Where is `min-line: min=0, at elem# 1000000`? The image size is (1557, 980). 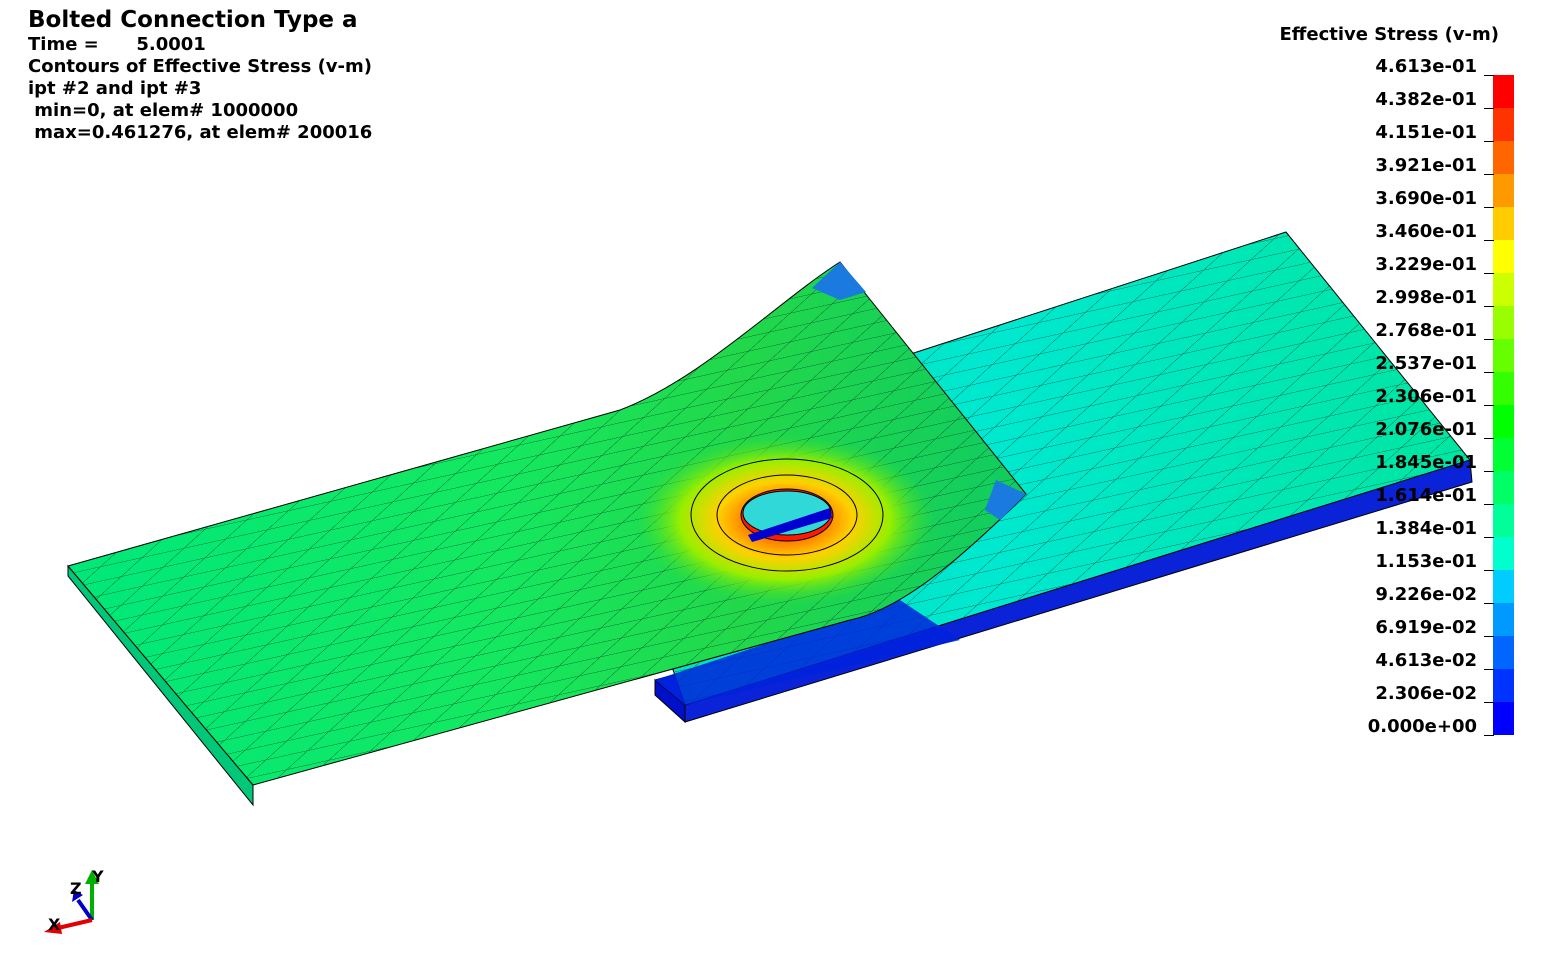
min-line: min=0, at elem# 1000000 is located at coordinates (163, 110).